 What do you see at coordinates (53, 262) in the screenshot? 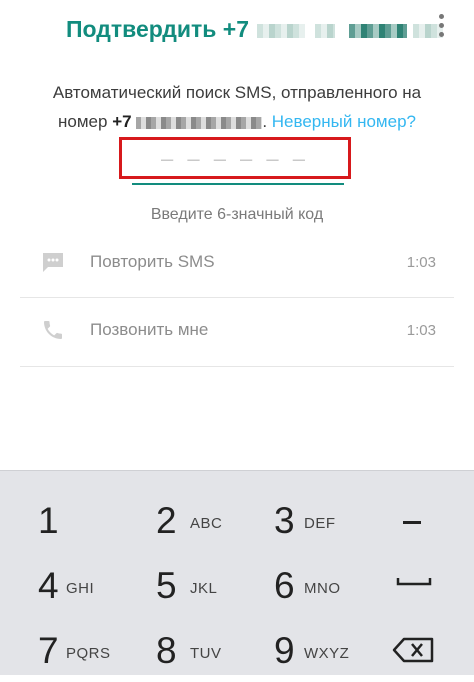
I see `message-icon` at bounding box center [53, 262].